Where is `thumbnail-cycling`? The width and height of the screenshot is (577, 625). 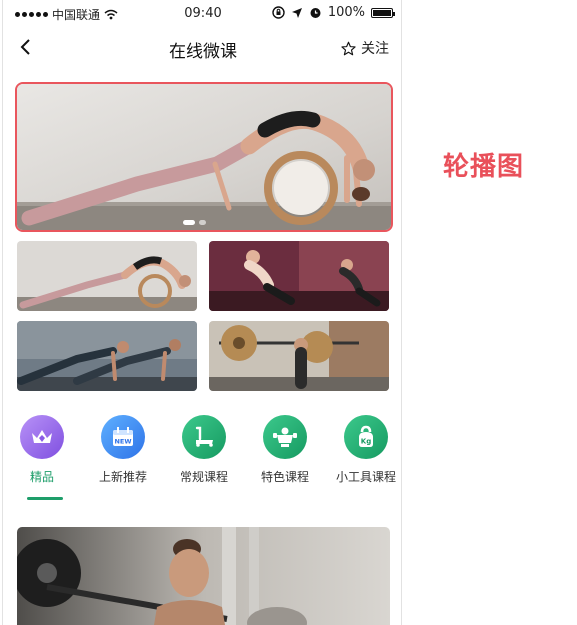
thumbnail-cycling is located at coordinates (299, 276).